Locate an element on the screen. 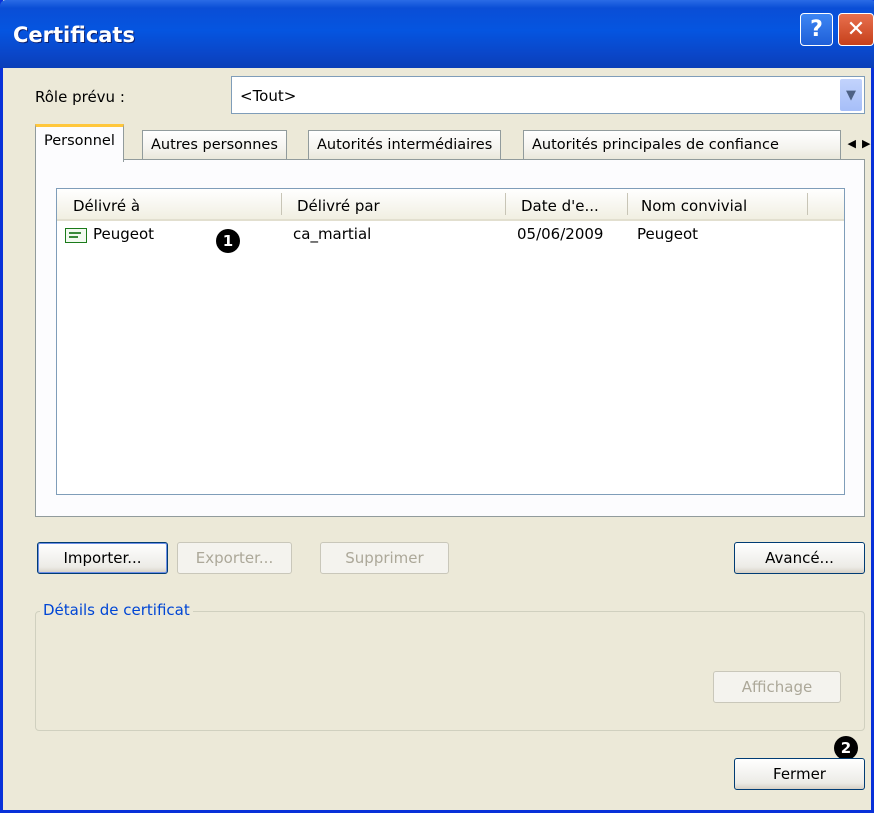 The width and height of the screenshot is (874, 813). tab-personnel: Personnel is located at coordinates (79, 143).